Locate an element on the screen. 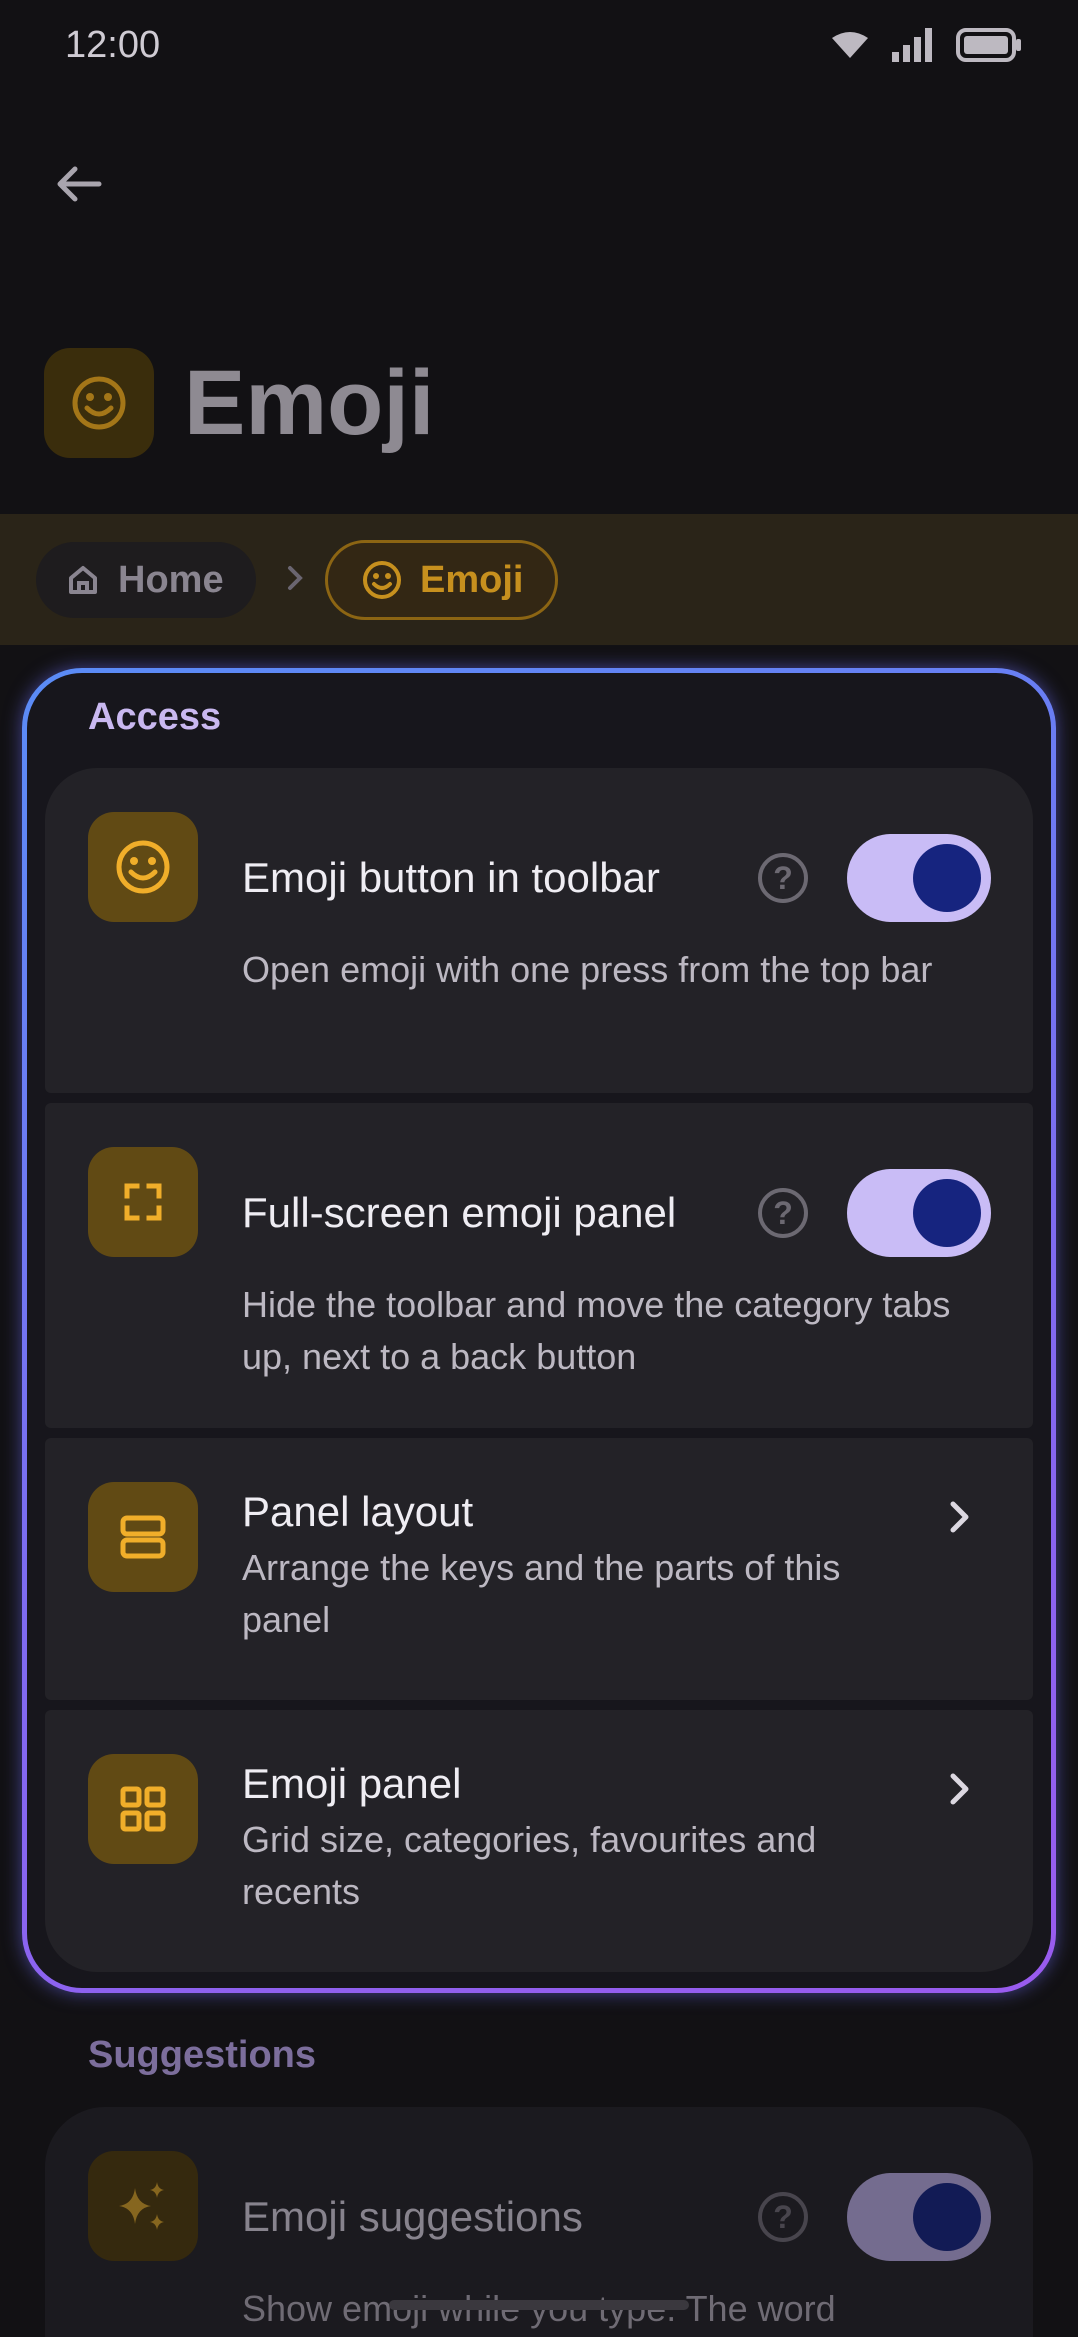 Image resolution: width=1078 pixels, height=2337 pixels. status-icons is located at coordinates (926, 45).